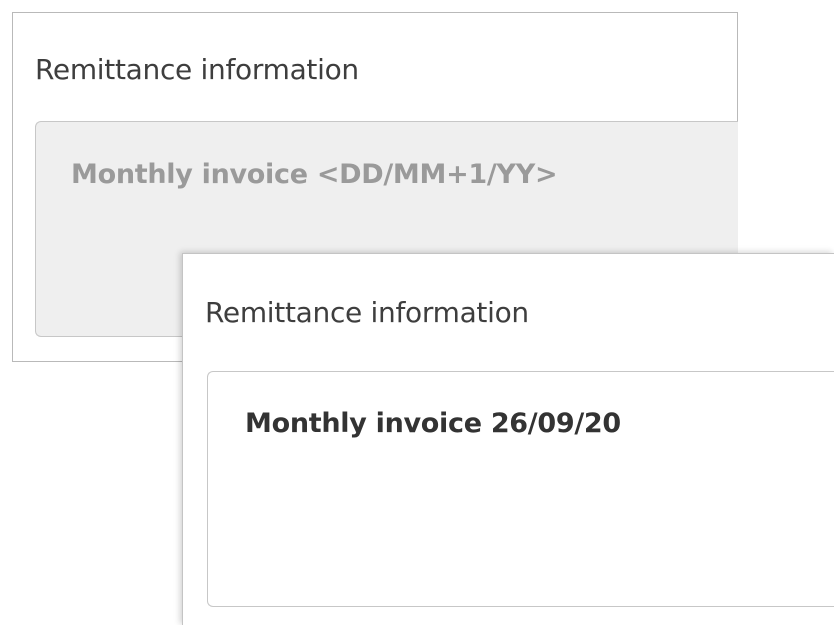  Describe the element at coordinates (197, 69) in the screenshot. I see `remittance-template-label: Remittance information` at that location.